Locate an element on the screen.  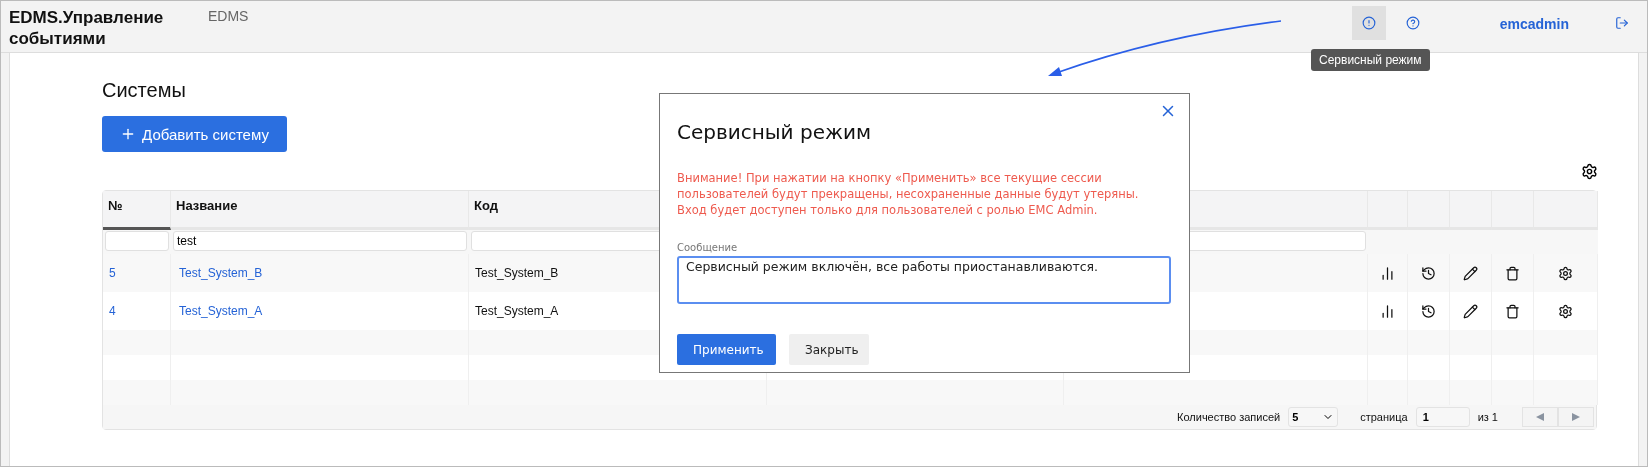
service-mode-button is located at coordinates (1368, 23).